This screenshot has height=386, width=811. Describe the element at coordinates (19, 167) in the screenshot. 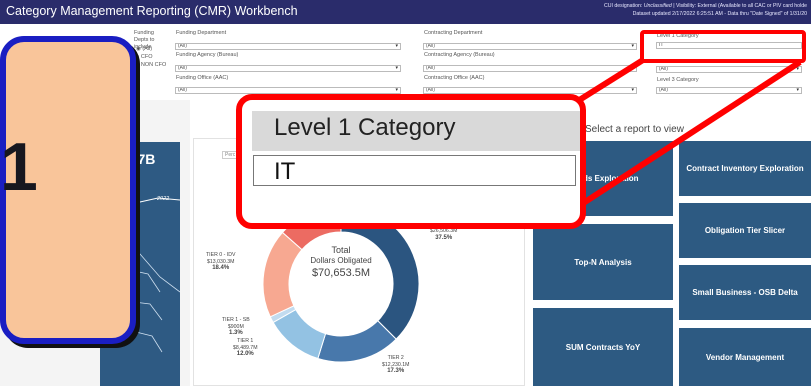

I see `step-number: 1` at that location.